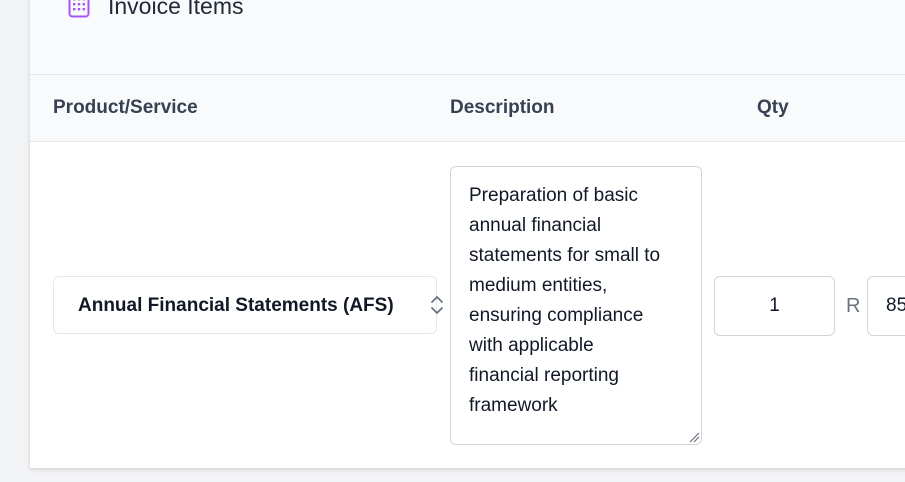  What do you see at coordinates (437, 305) in the screenshot?
I see `chevron-up-down-icon` at bounding box center [437, 305].